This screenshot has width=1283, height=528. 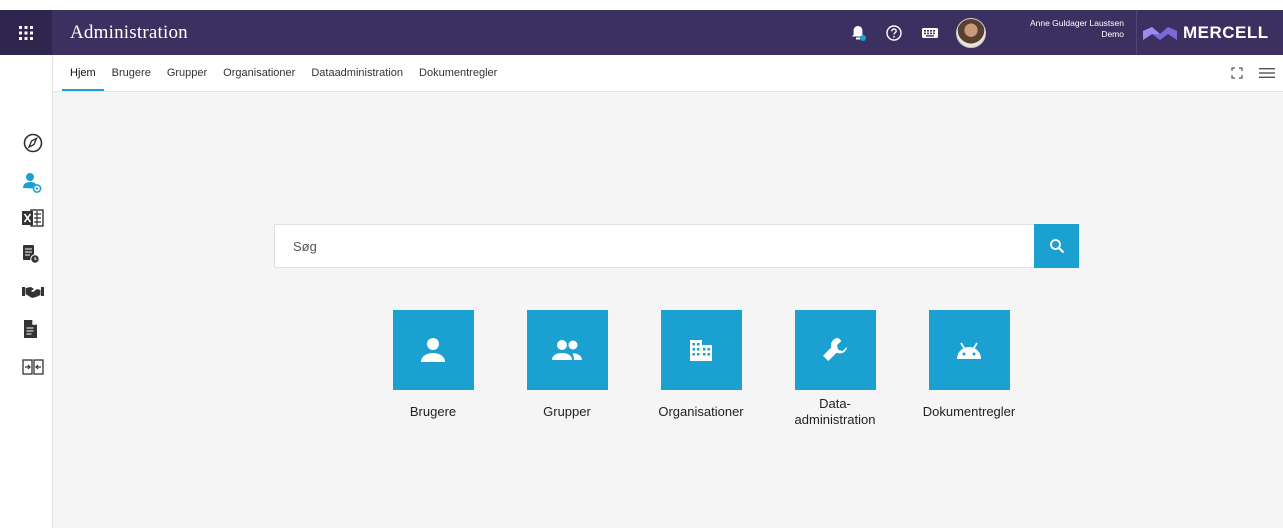 I want to click on people-icon, so click(x=567, y=350).